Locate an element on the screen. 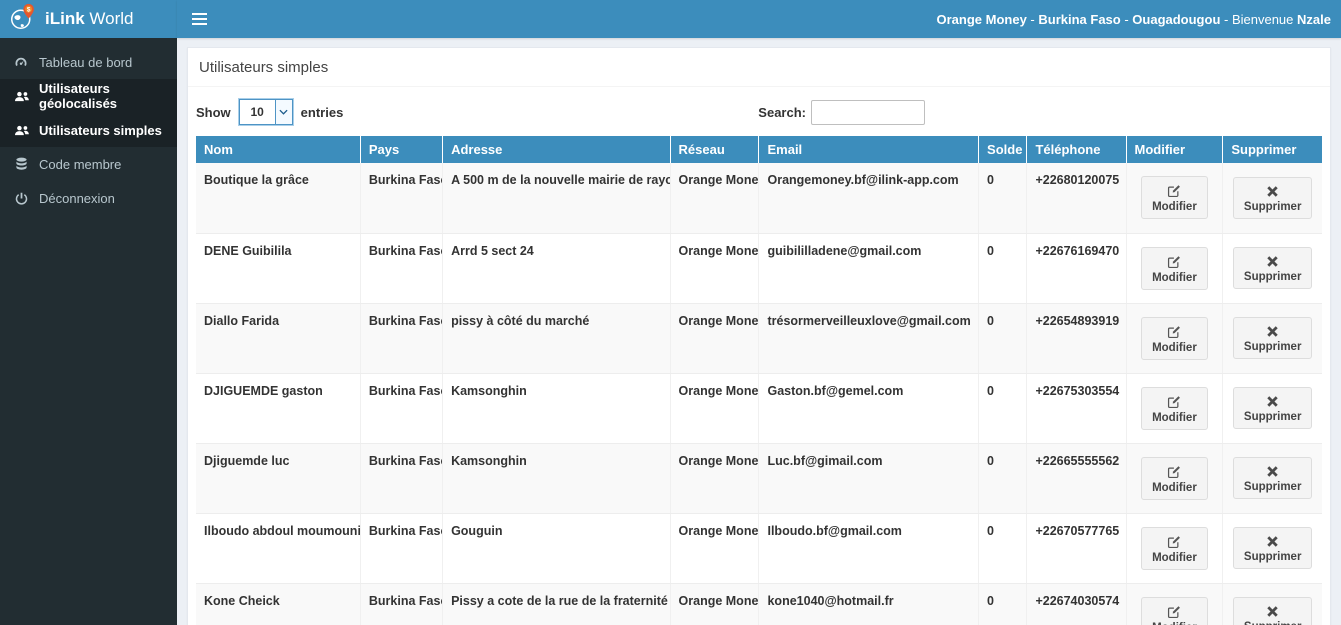  cell-telephone: +22674030574 is located at coordinates (1076, 604).